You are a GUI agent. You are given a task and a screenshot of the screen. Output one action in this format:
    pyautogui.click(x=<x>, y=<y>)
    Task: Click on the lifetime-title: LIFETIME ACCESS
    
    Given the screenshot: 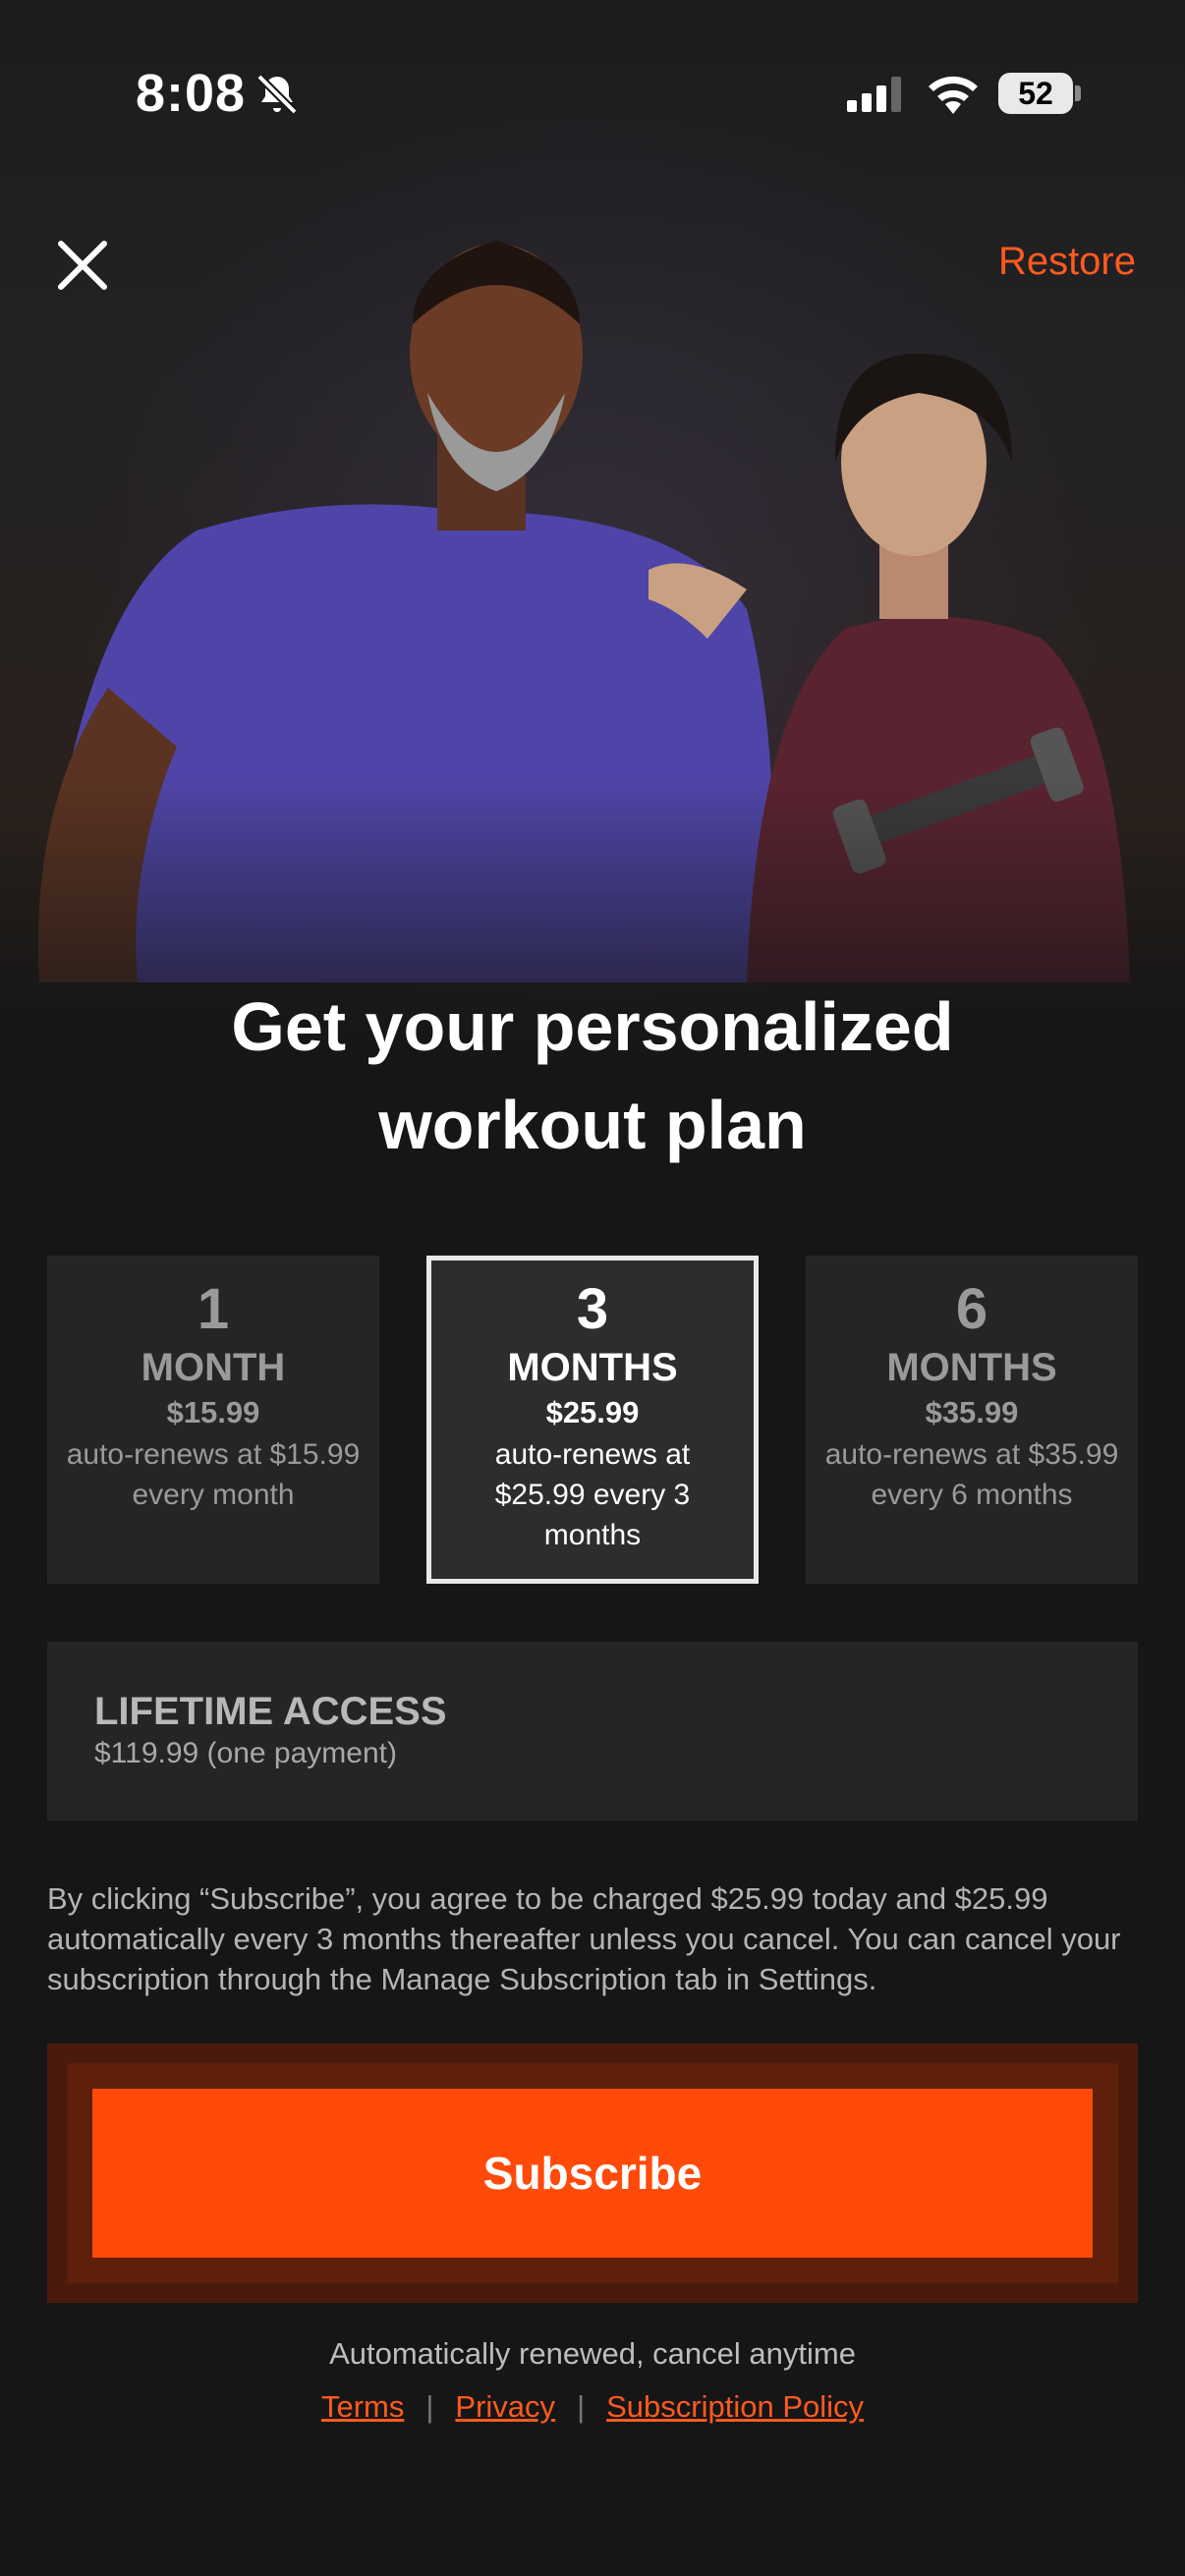 What is the action you would take?
    pyautogui.click(x=271, y=1711)
    